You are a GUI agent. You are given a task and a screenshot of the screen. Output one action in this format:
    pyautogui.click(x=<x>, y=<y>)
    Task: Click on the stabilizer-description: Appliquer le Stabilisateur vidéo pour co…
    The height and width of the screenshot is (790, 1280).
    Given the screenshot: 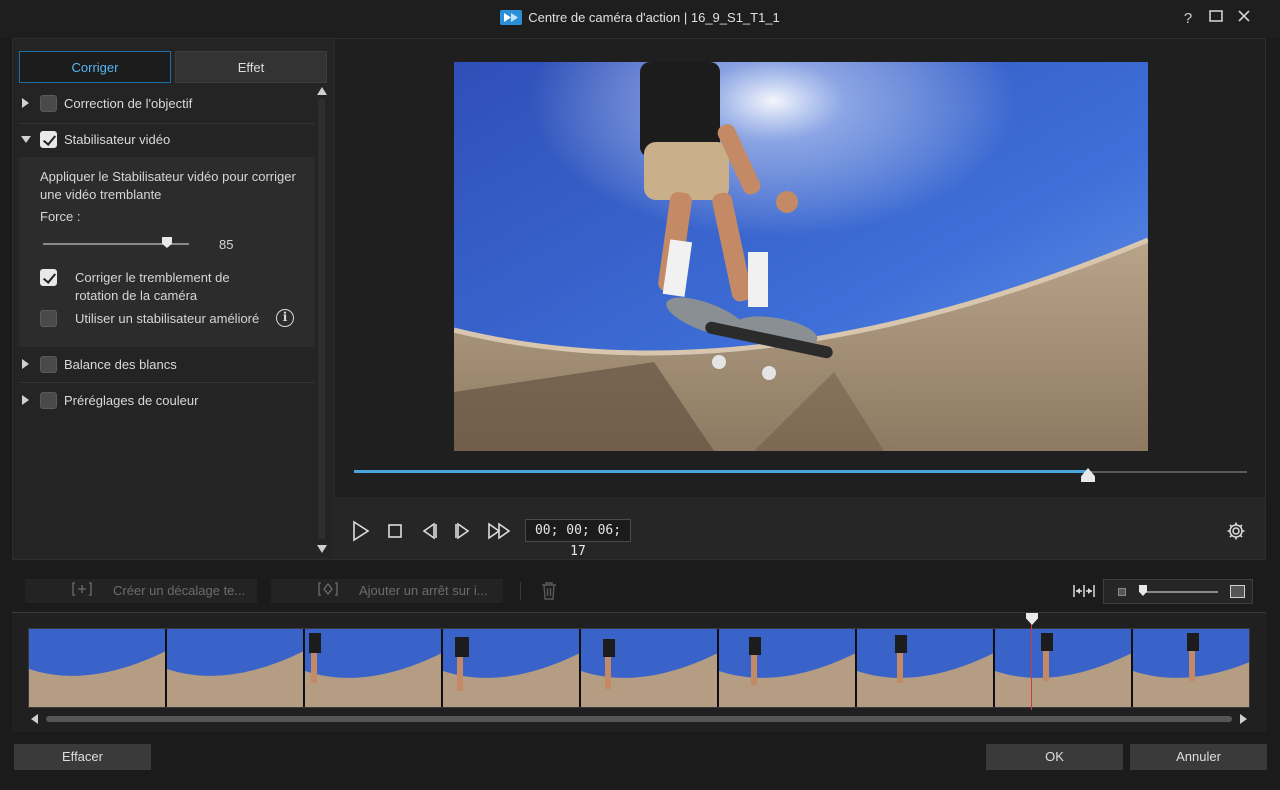 What is the action you would take?
    pyautogui.click(x=168, y=185)
    